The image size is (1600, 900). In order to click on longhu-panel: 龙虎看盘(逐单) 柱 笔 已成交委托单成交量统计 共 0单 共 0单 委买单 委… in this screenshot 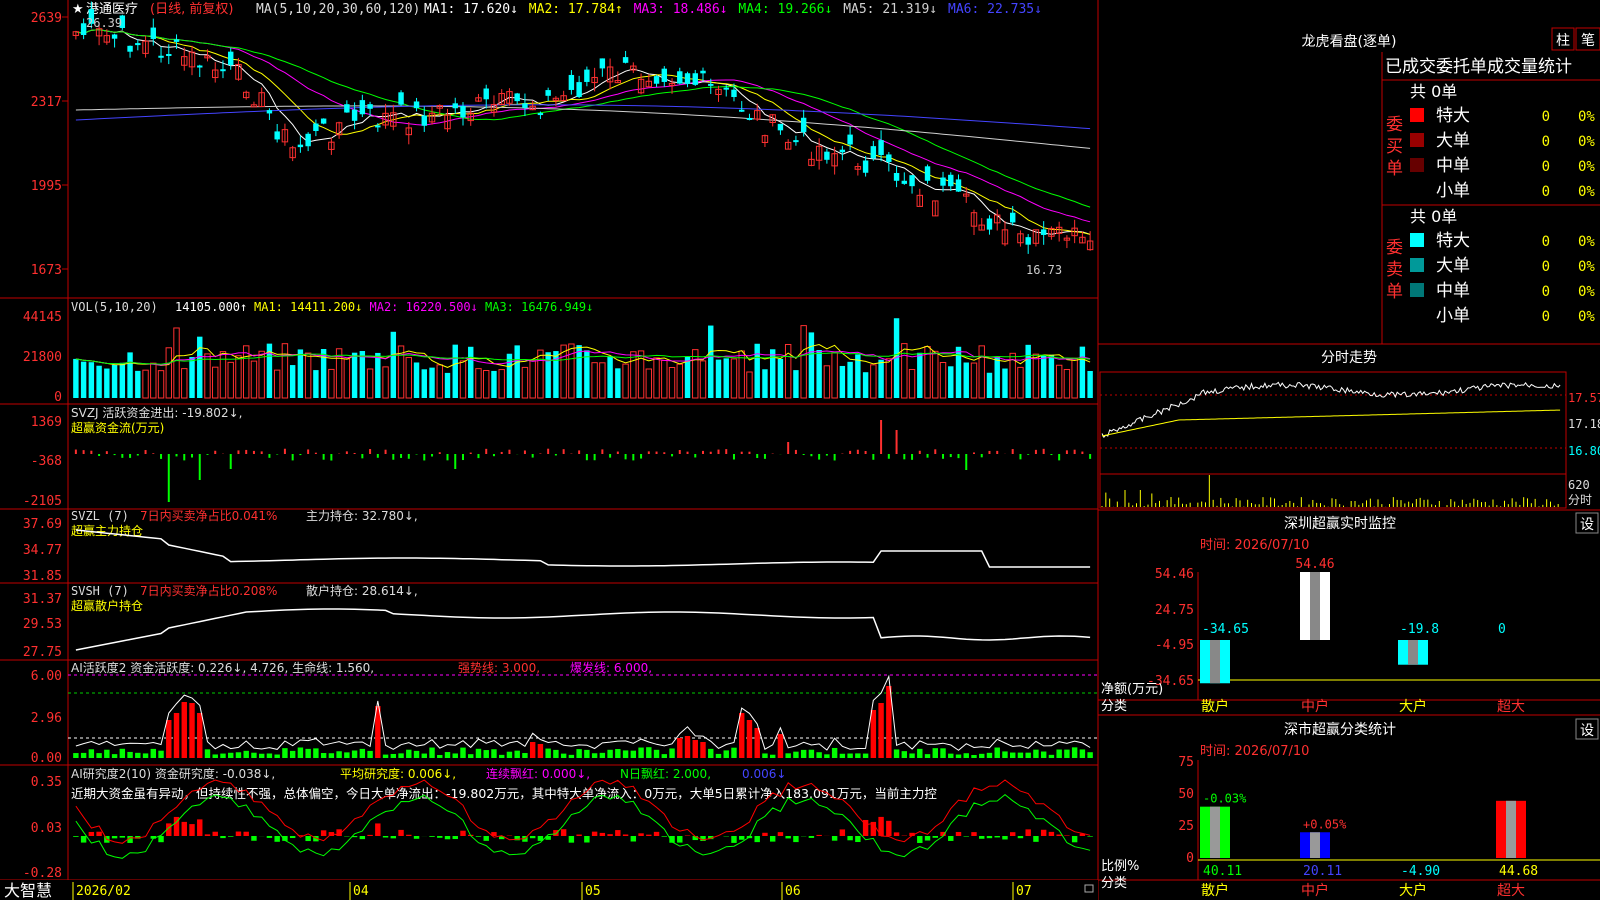, I will do `click(1451, 176)`.